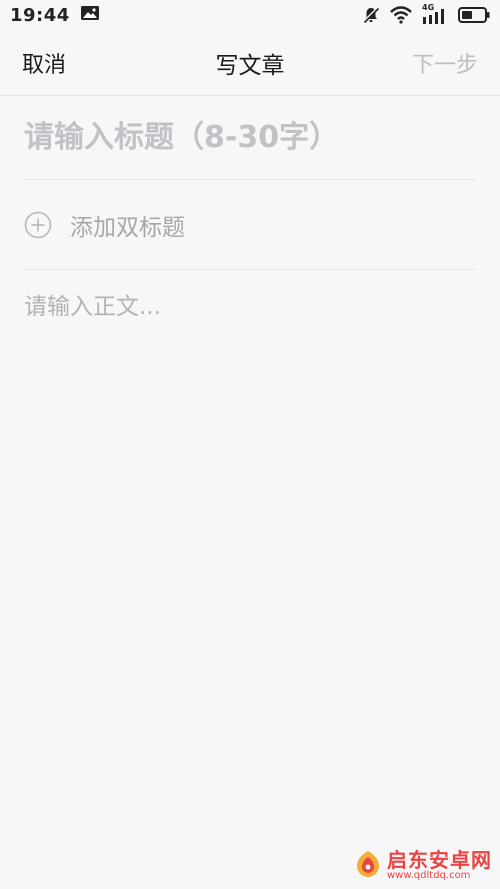 The width and height of the screenshot is (500, 889). I want to click on next-step-button: 下一步, so click(445, 63).